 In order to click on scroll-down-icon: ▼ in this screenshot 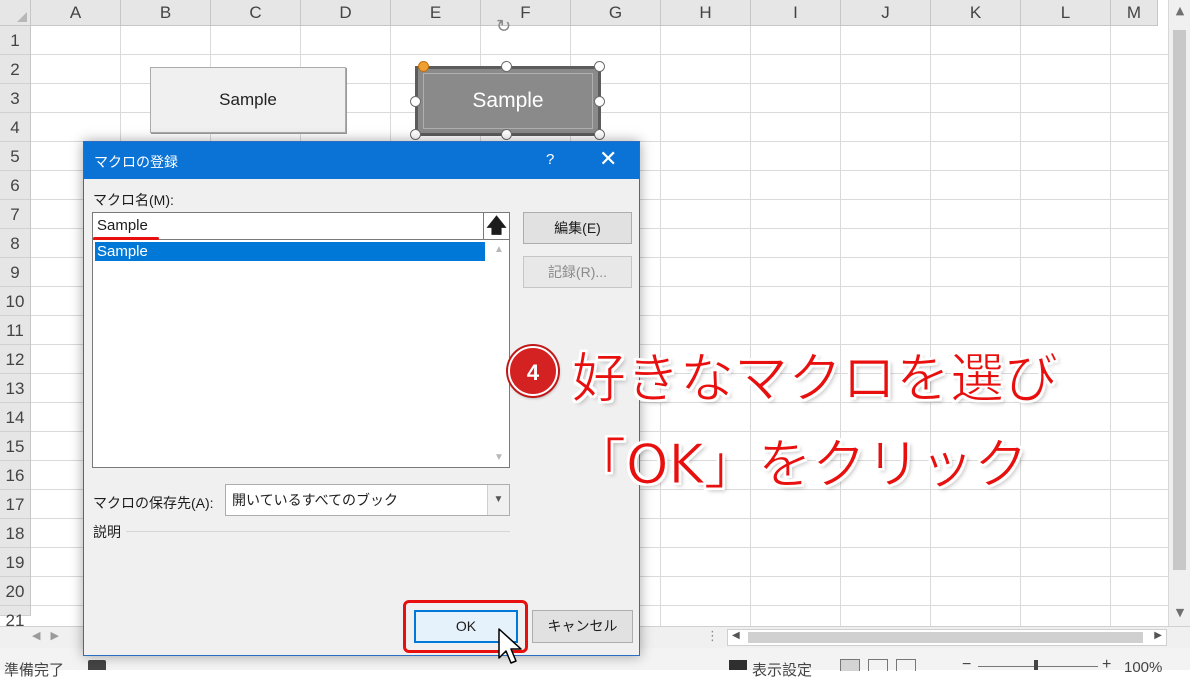, I will do `click(1179, 612)`.